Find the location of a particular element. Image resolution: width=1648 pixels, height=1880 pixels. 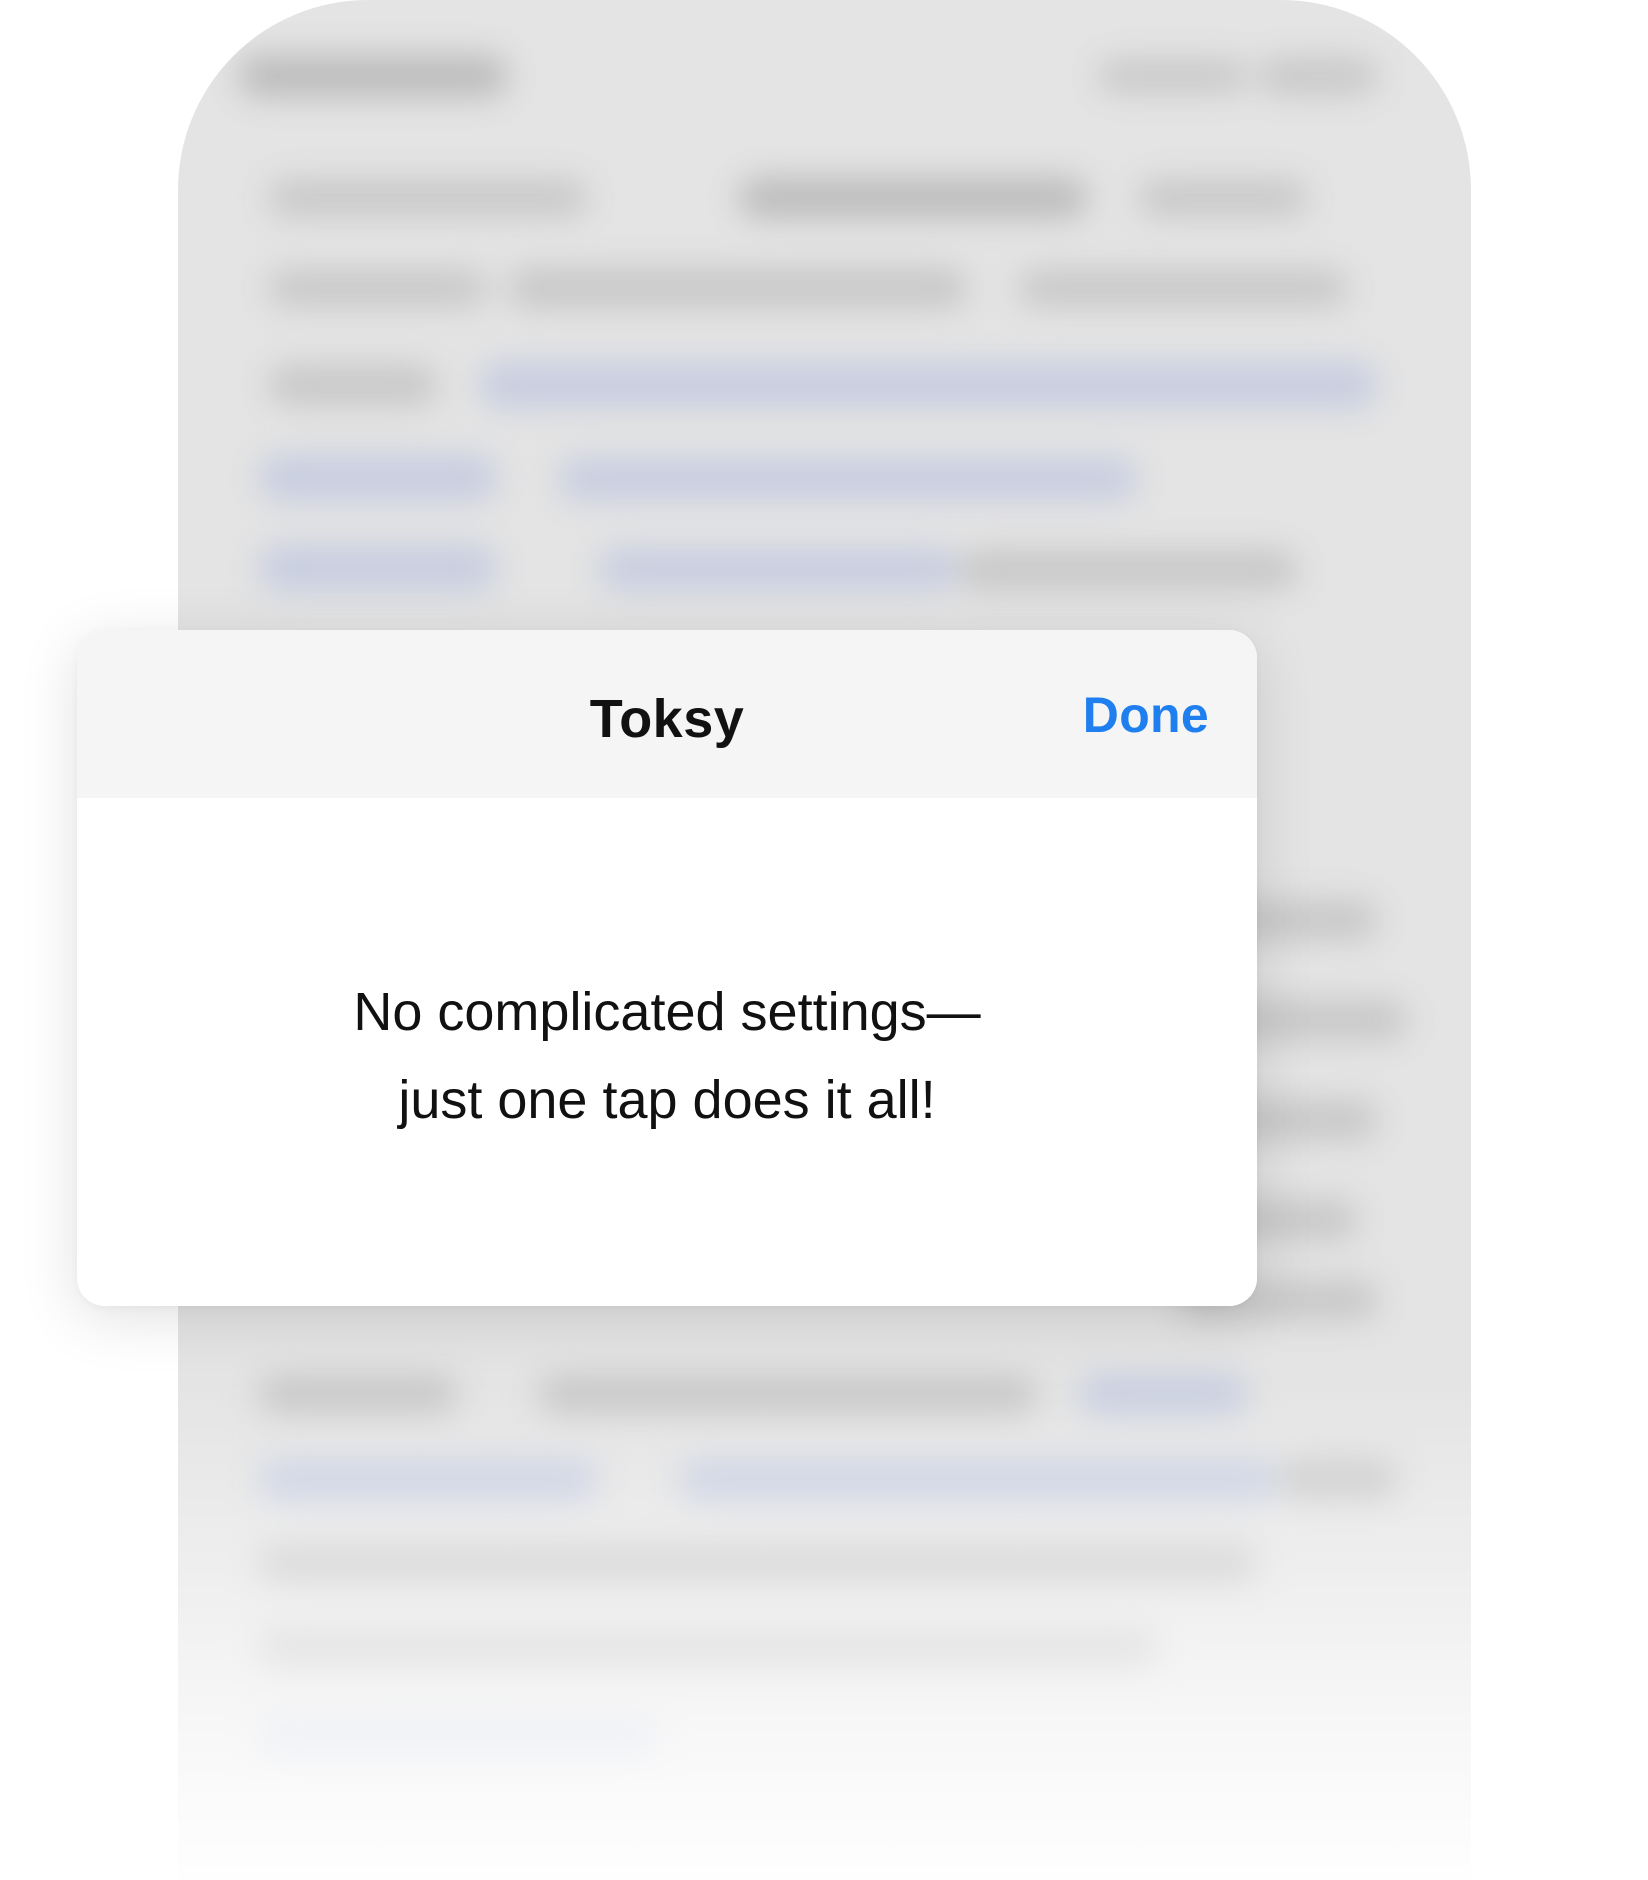

message-line-1: No complicated settings— is located at coordinates (667, 1012).